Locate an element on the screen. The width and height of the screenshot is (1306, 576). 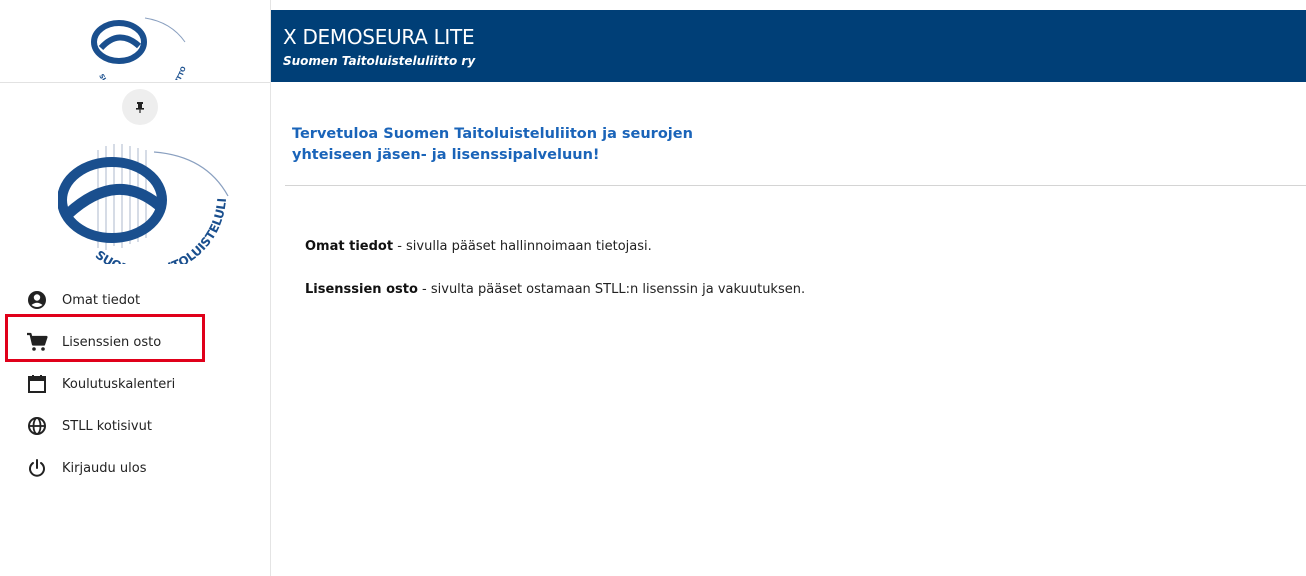
sidebar-item-label: Kirjaudu ulos is located at coordinates (104, 468).